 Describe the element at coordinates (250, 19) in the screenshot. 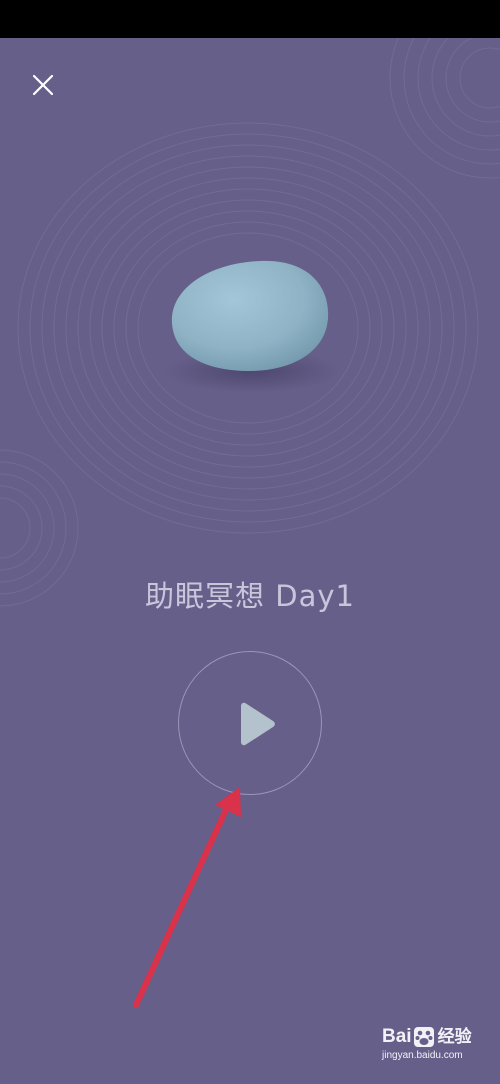

I see `status-bar` at that location.